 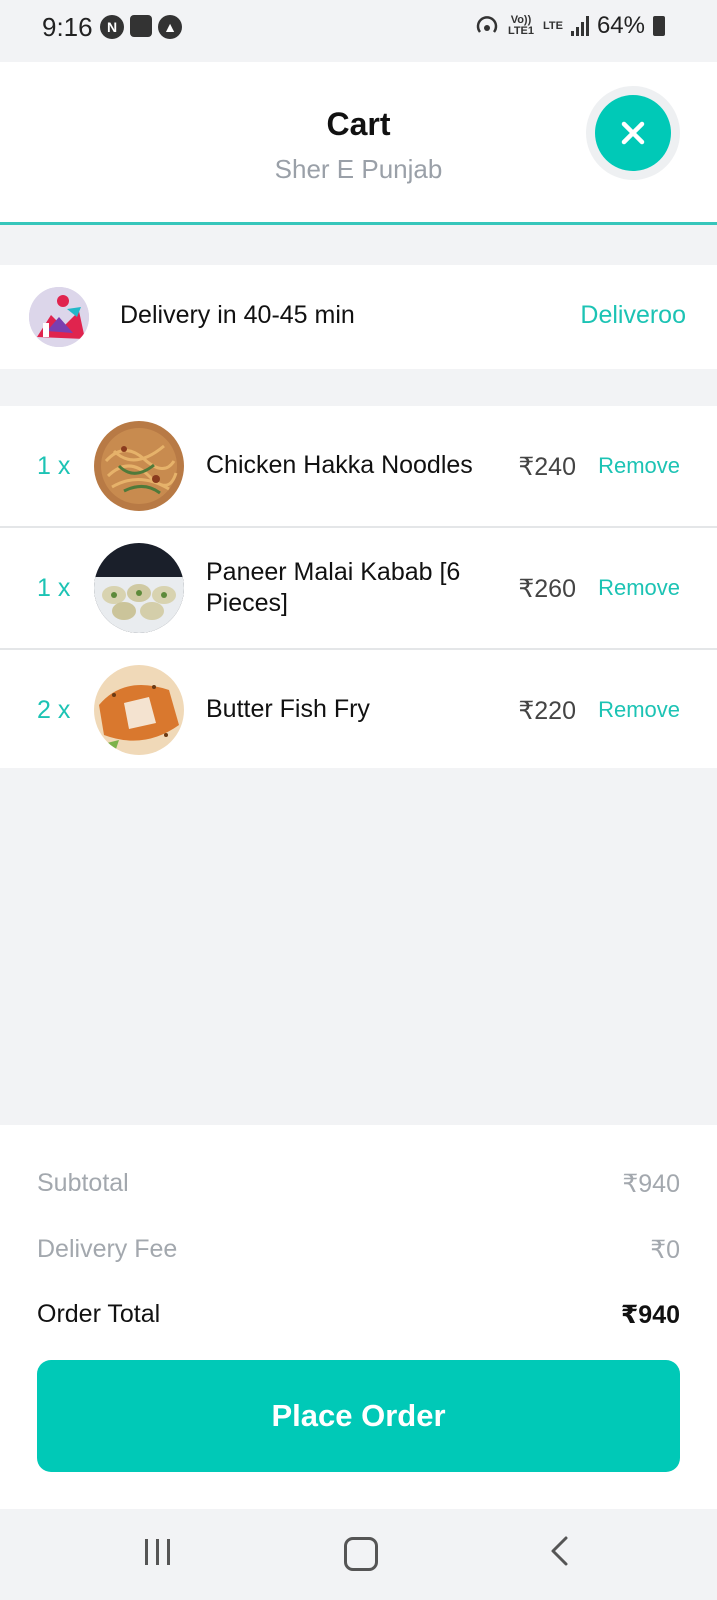 What do you see at coordinates (665, 1250) in the screenshot?
I see `delivery-fee-value: ₹0` at bounding box center [665, 1250].